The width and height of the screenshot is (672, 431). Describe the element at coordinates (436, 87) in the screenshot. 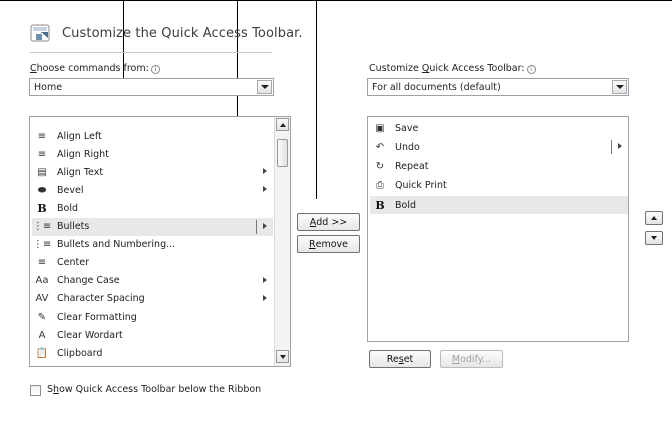

I see `customize-toolbar-value: For all documents (default)` at that location.